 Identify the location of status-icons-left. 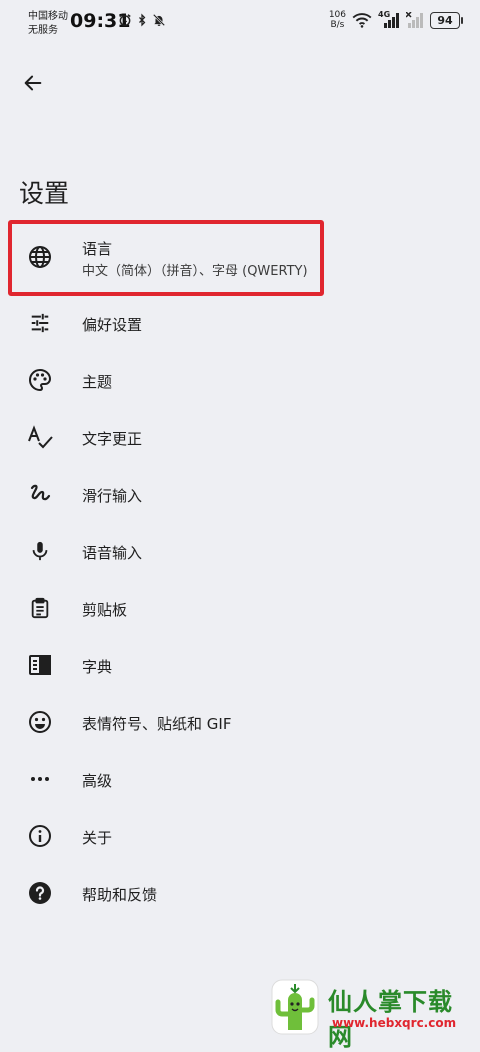
(142, 20).